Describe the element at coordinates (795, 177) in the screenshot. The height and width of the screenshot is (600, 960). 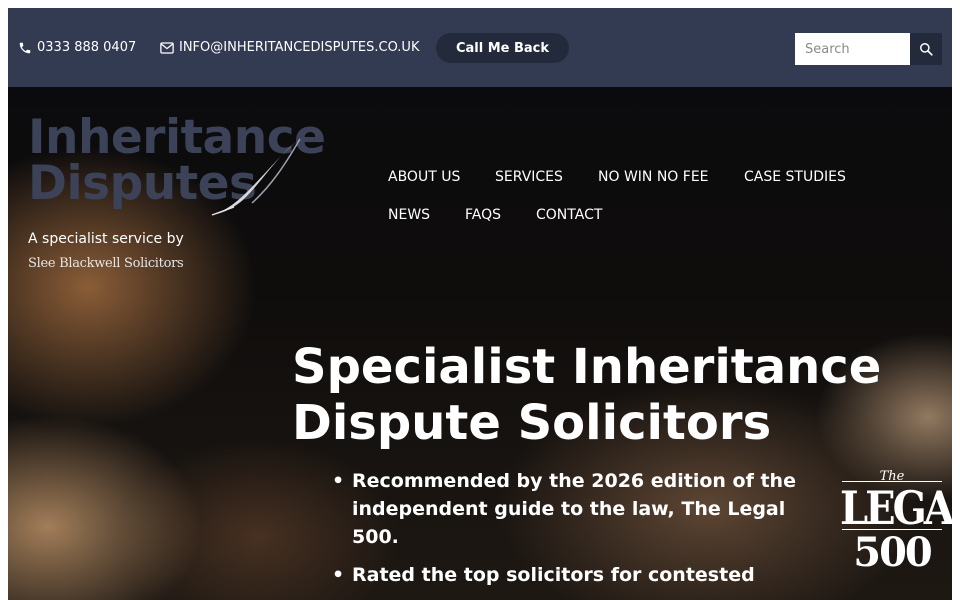
I see `nav-case-studies: CASE STUDIES` at that location.